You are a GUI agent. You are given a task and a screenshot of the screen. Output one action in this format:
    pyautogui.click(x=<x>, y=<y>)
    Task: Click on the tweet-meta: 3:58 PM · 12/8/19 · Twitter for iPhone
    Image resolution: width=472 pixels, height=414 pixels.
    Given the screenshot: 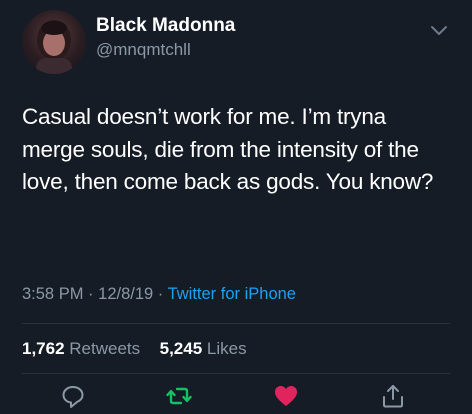 What is the action you would take?
    pyautogui.click(x=159, y=294)
    